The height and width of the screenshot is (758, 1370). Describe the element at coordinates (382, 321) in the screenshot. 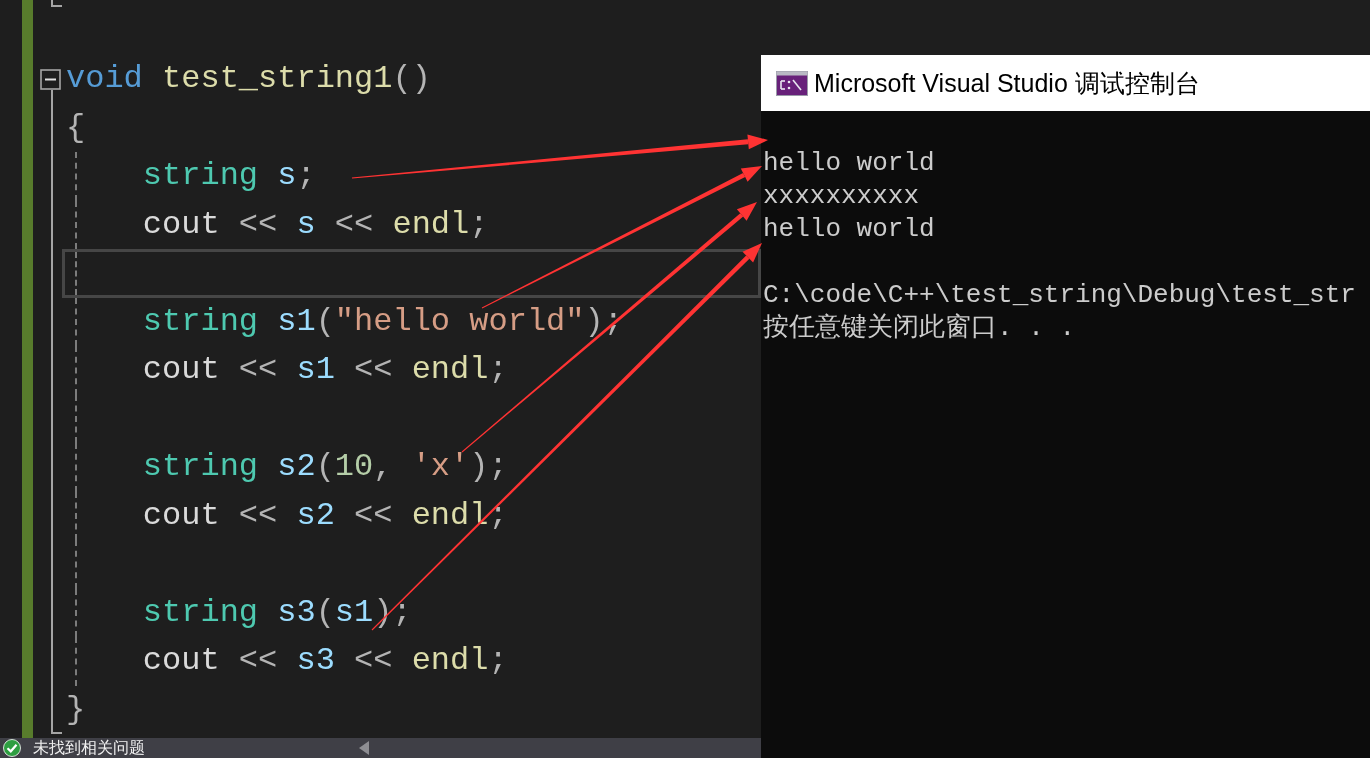

I see `code-line: string s1("hello world");` at that location.